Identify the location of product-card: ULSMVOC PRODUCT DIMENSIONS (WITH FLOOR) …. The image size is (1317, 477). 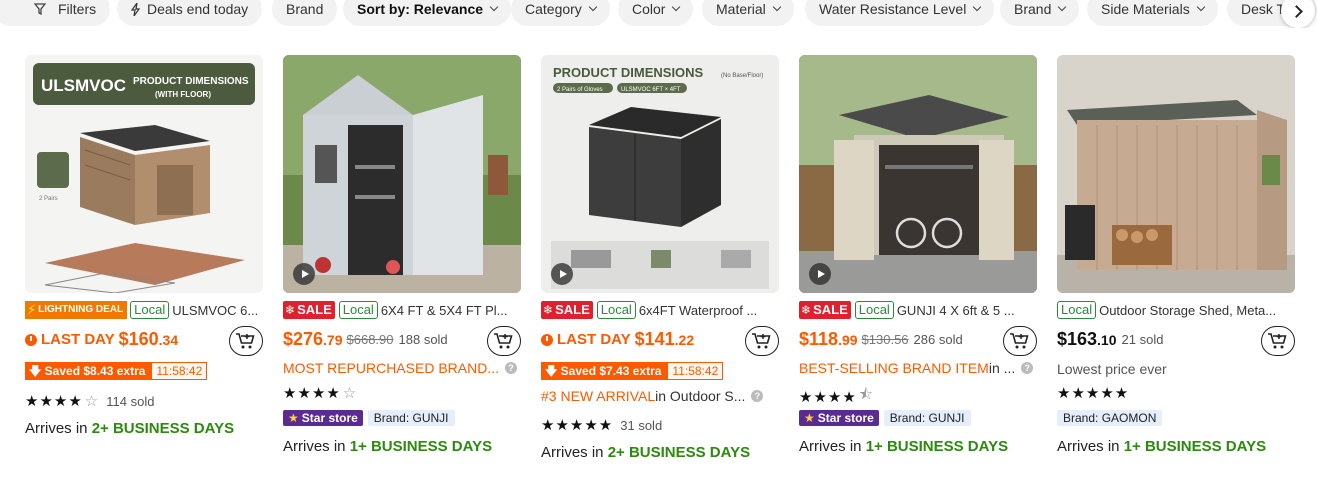
(145, 246).